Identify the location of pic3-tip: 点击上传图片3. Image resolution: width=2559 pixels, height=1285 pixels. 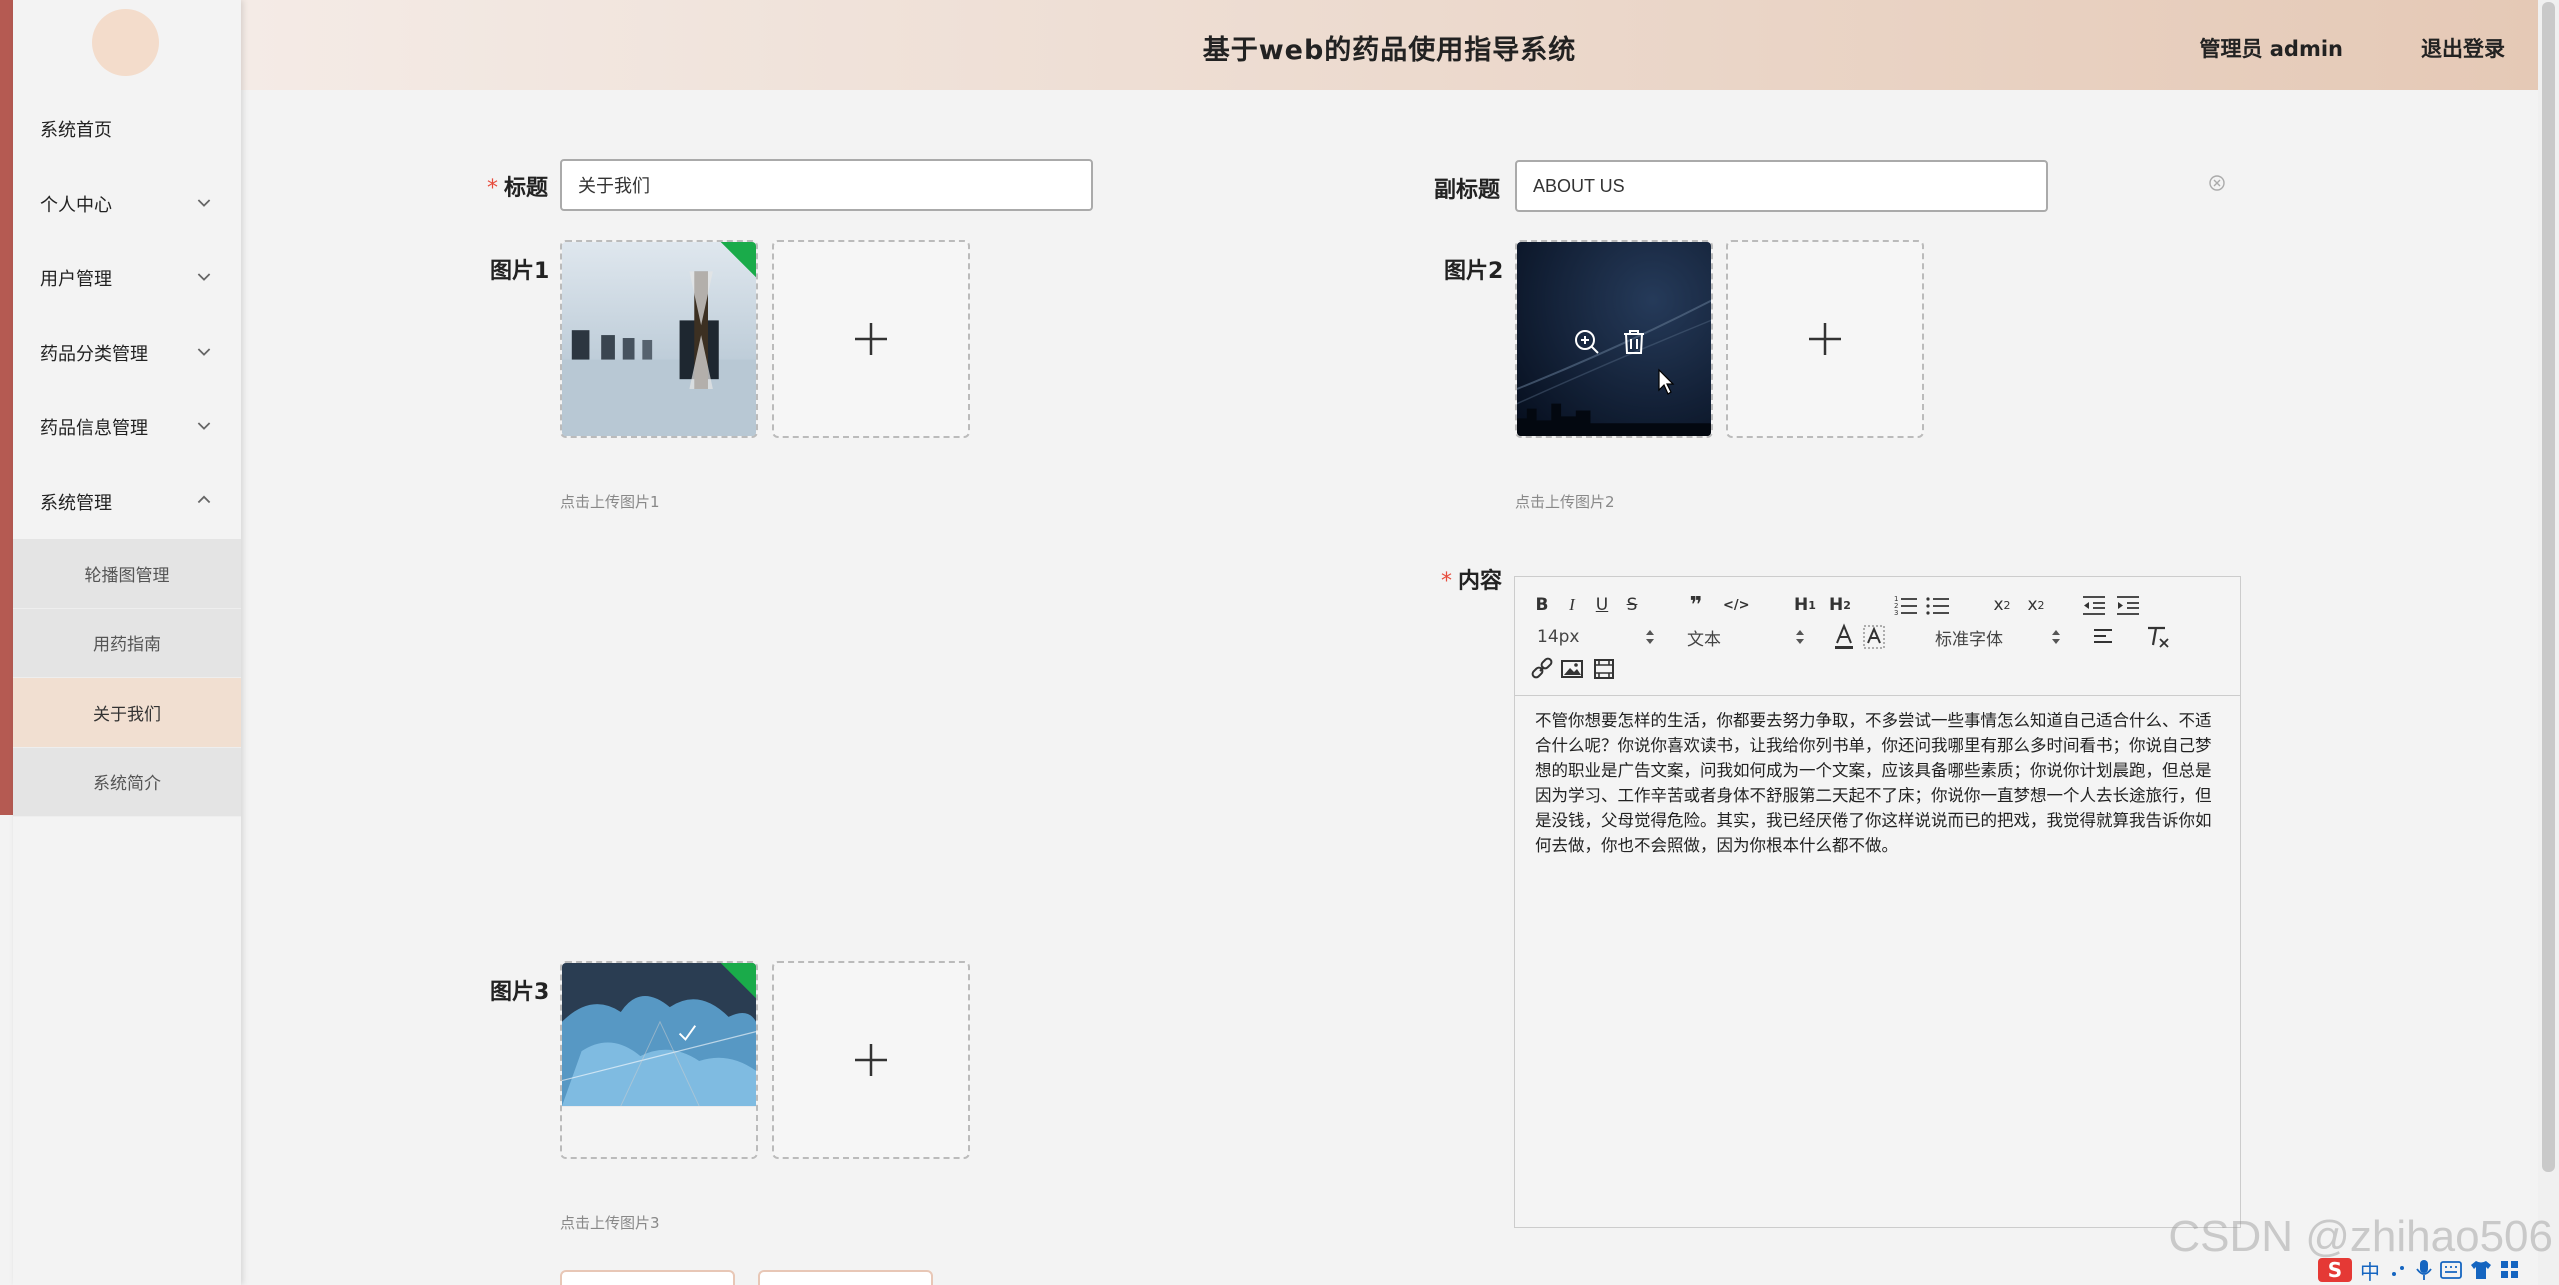
(610, 1223).